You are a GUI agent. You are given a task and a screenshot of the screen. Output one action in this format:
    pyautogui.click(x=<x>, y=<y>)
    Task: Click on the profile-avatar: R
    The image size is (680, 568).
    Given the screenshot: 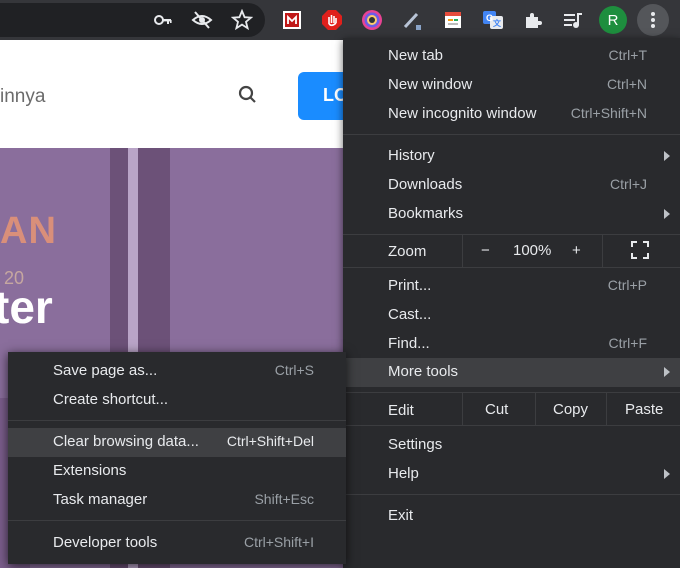 What is the action you would take?
    pyautogui.click(x=613, y=20)
    